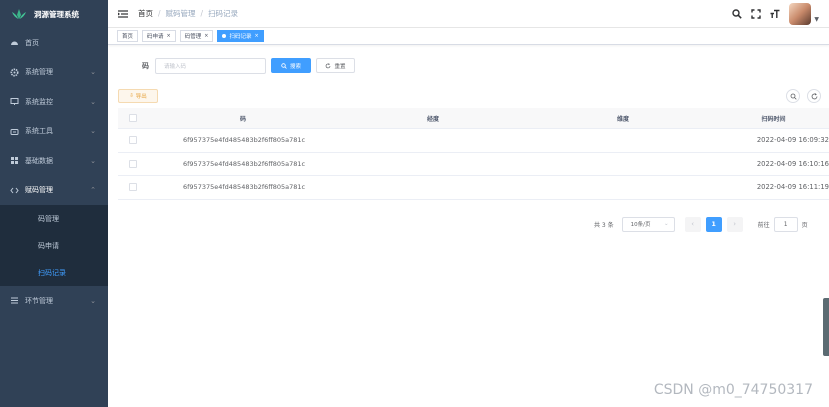  I want to click on sidebar-subitem-code-manage: 码管理, so click(54, 218).